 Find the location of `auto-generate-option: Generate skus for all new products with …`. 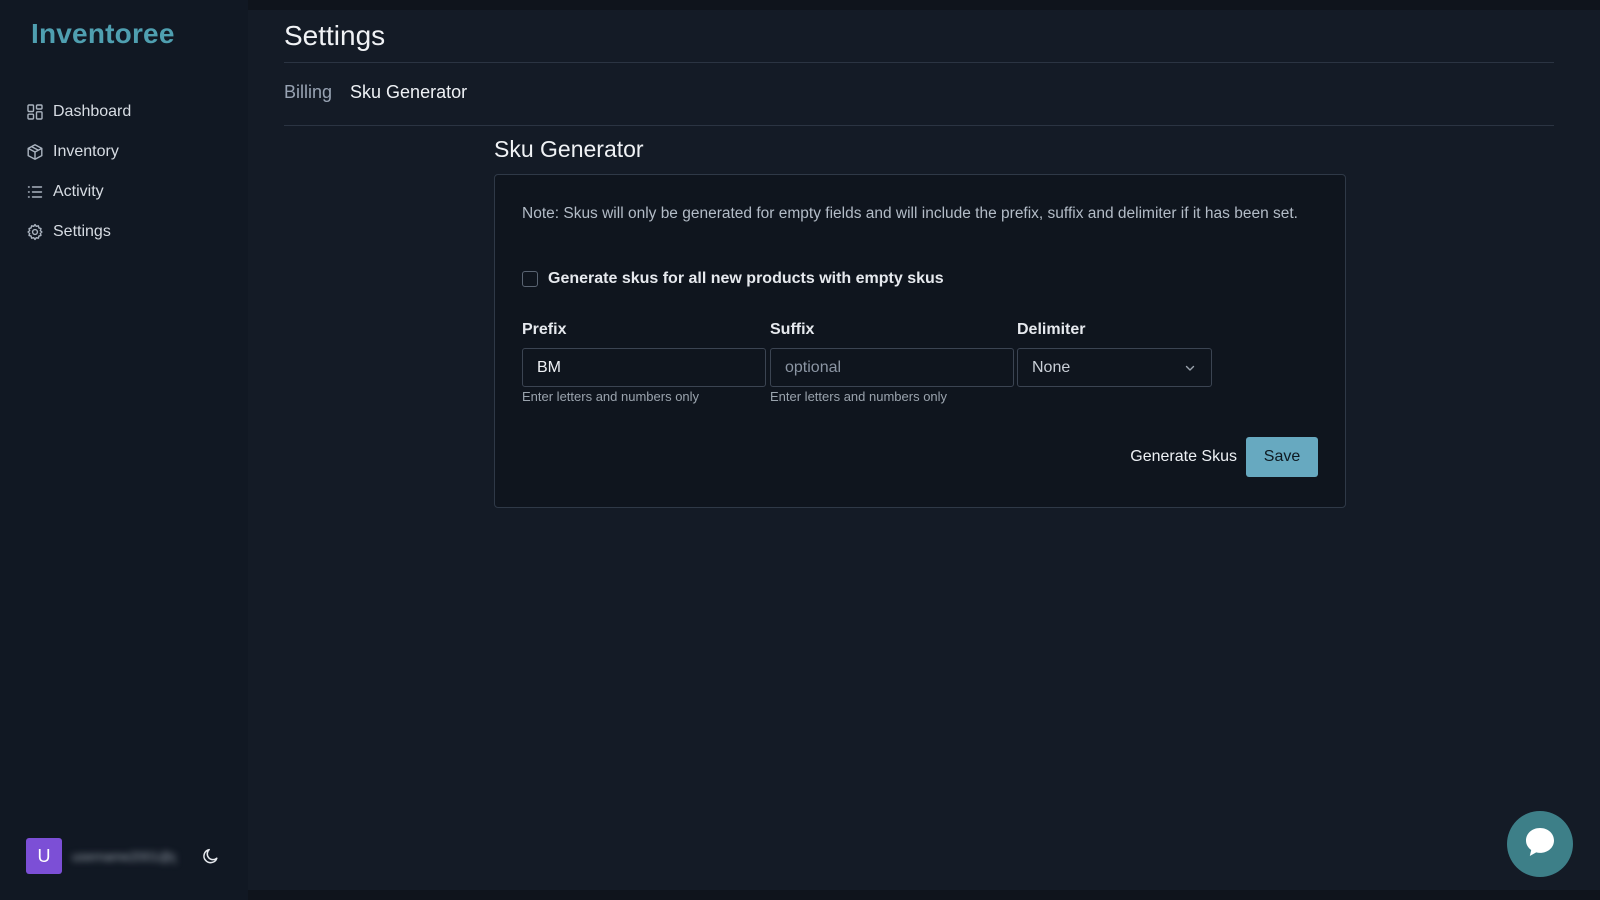

auto-generate-option: Generate skus for all new products with … is located at coordinates (733, 279).